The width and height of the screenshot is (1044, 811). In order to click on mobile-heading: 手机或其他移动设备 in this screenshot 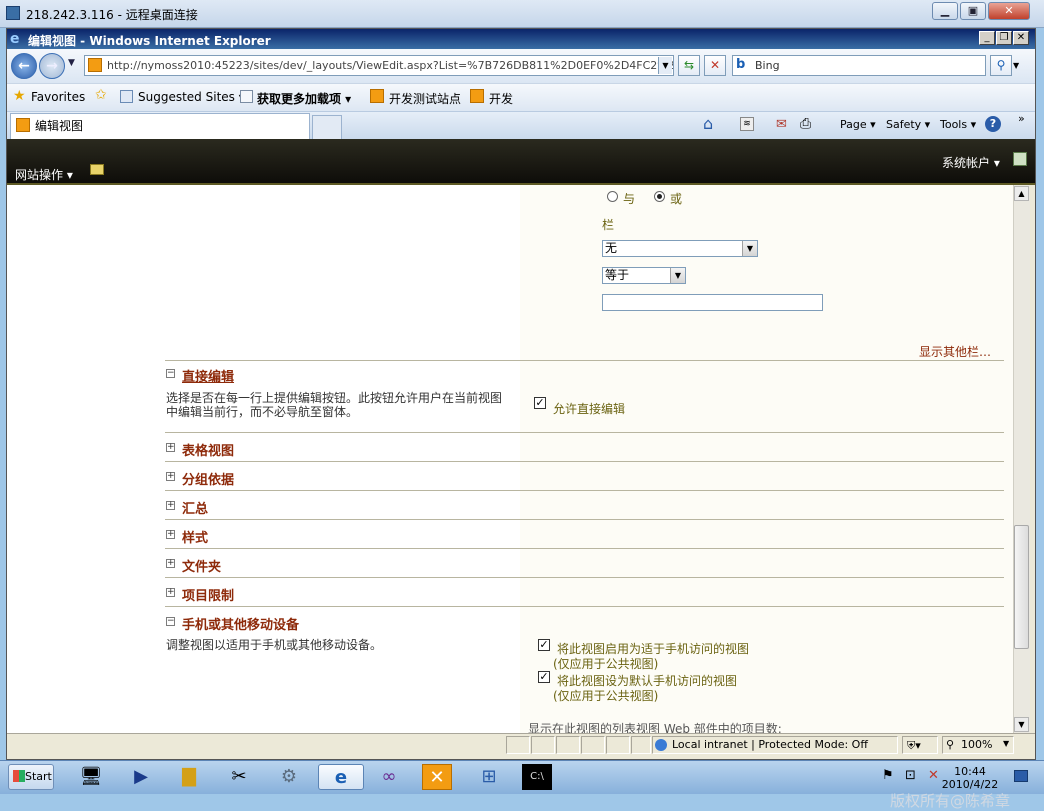, I will do `click(240, 623)`.